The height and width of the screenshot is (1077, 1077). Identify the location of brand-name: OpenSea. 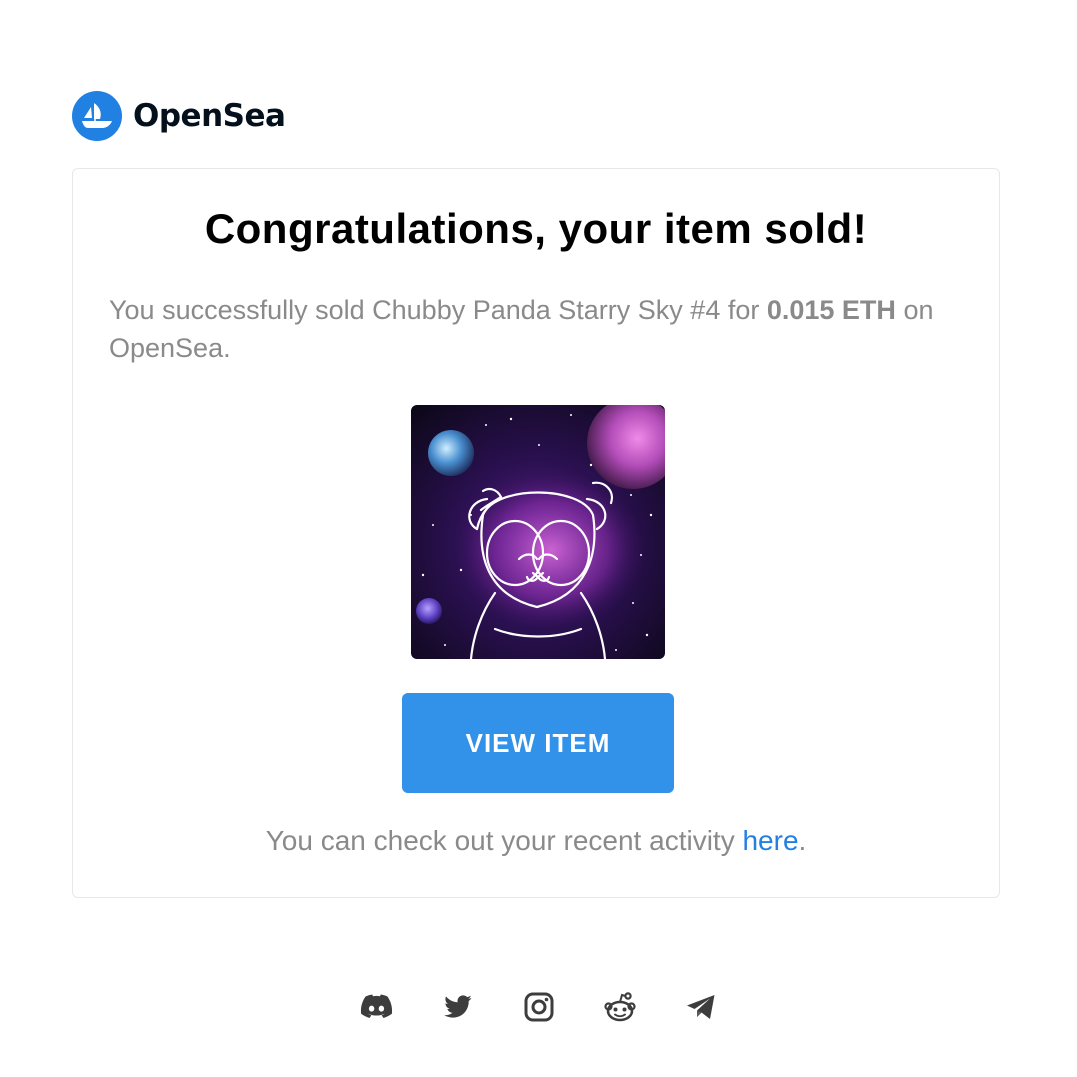
(209, 116).